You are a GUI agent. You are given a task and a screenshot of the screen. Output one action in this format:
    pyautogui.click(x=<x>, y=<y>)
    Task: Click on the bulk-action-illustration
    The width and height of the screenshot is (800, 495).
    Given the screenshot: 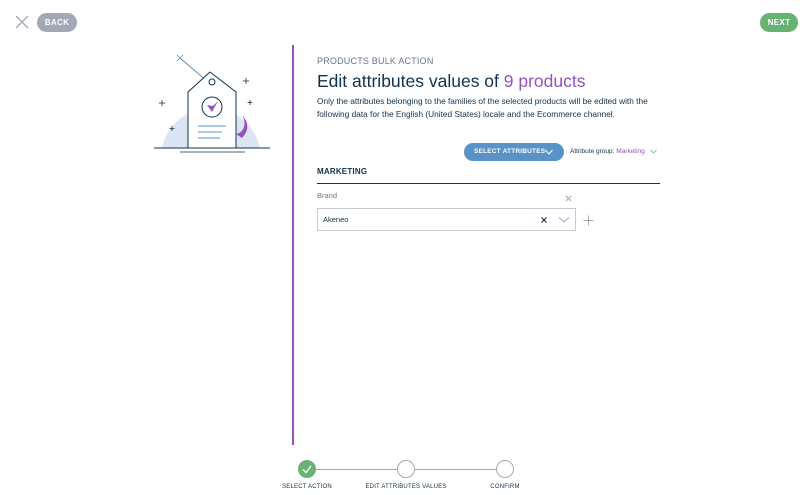 What is the action you would take?
    pyautogui.click(x=212, y=104)
    